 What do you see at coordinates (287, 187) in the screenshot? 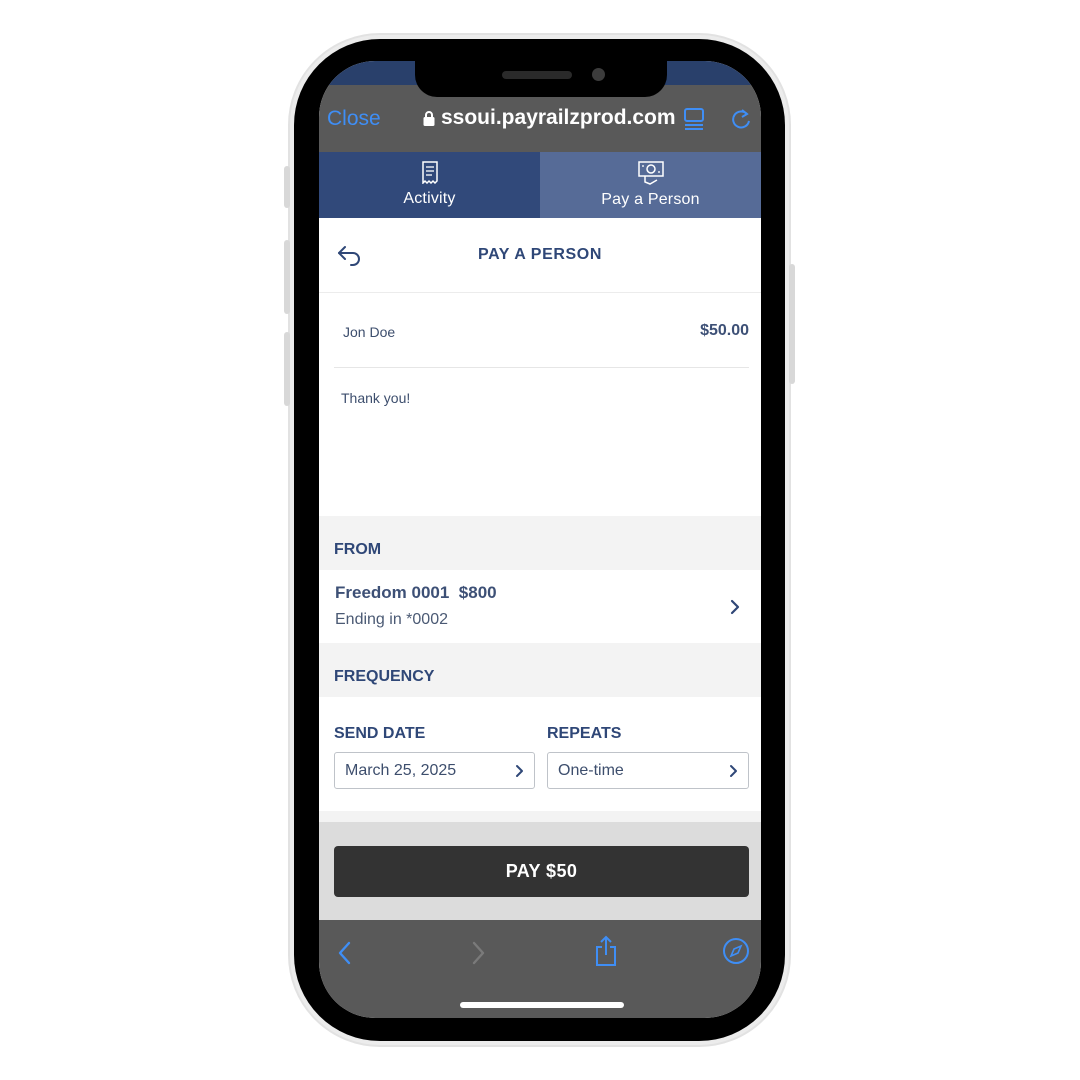
I see `silent-switch` at bounding box center [287, 187].